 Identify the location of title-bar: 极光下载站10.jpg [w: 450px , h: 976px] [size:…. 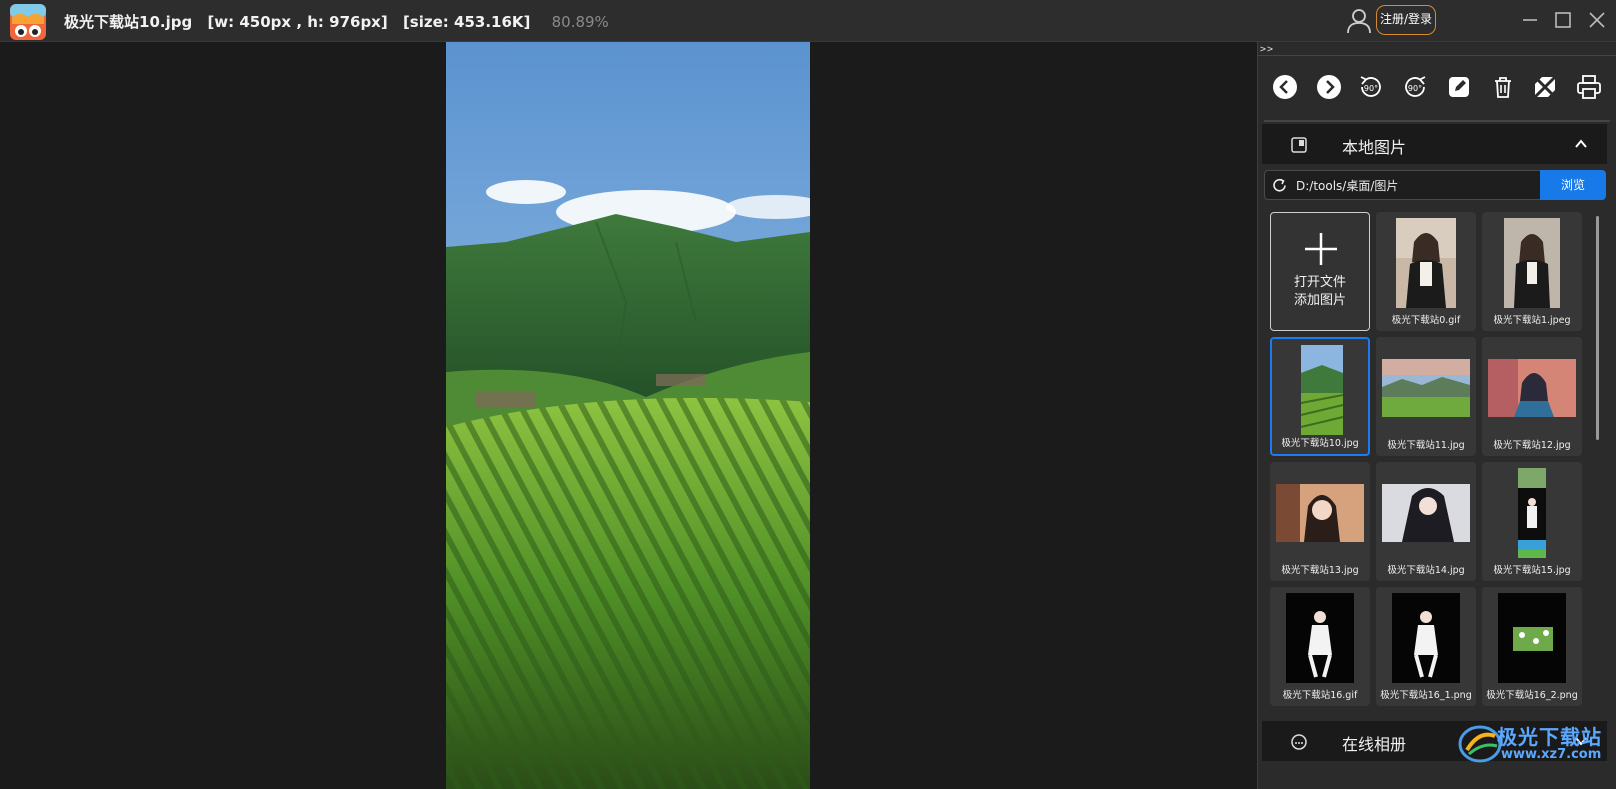
(808, 21).